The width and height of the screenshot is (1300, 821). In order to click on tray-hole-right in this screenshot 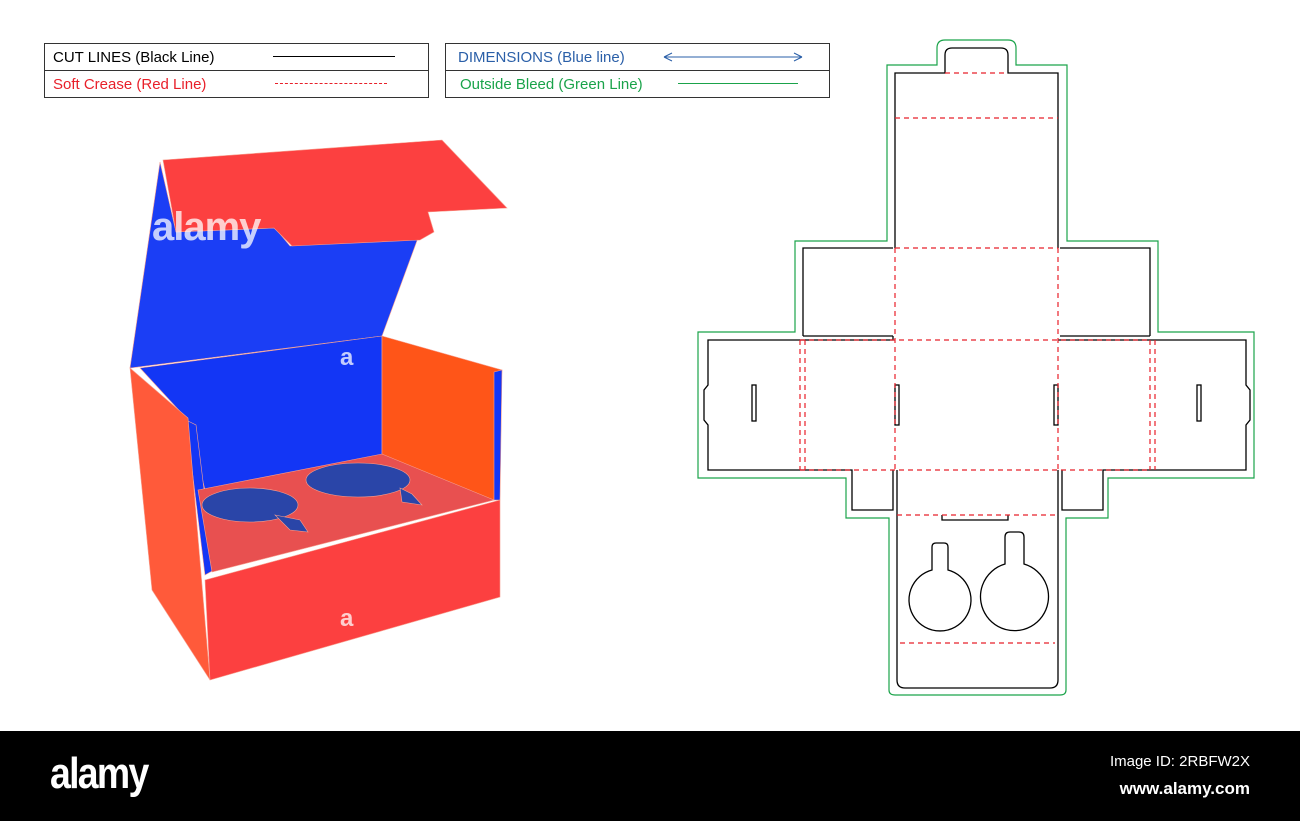, I will do `click(358, 480)`.